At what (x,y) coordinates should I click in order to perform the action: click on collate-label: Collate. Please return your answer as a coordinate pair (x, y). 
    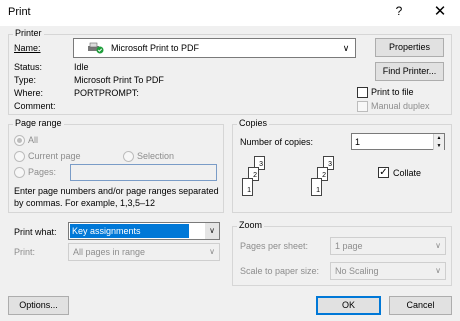
    Looking at the image, I should click on (407, 173).